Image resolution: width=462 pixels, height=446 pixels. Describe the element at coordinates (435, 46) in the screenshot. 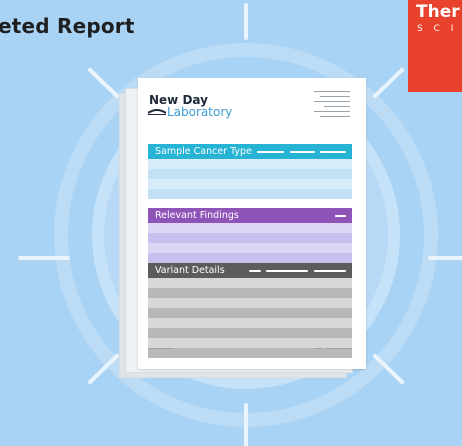

I see `brand-logo: Ther S C I E` at that location.